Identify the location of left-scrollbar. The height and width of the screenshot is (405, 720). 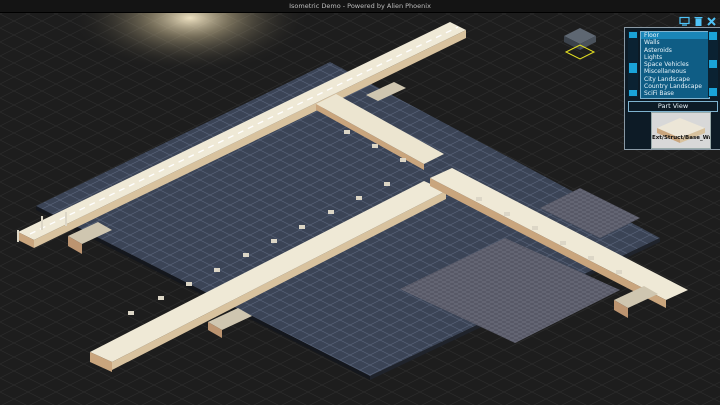
(633, 64).